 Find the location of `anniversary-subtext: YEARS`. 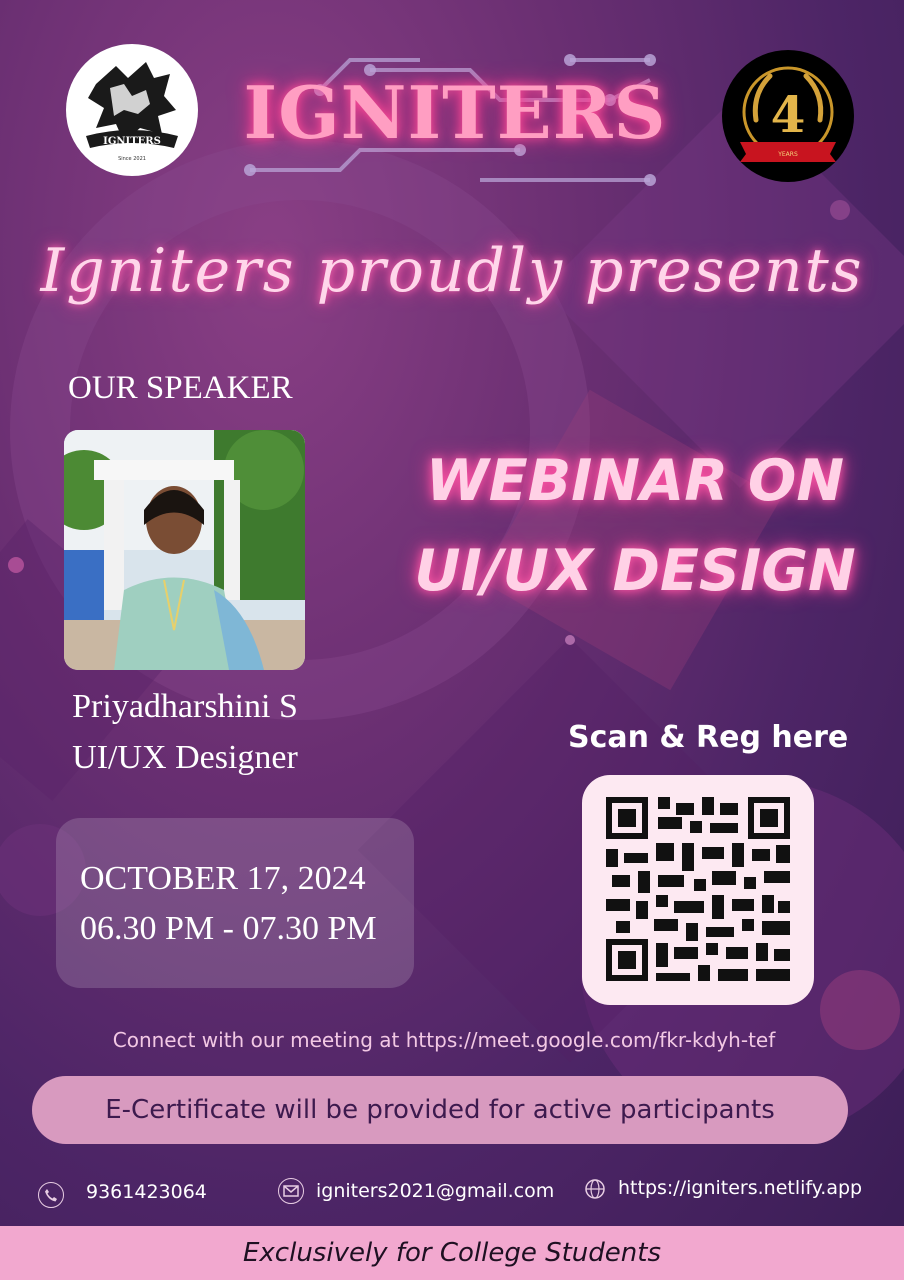

anniversary-subtext: YEARS is located at coordinates (787, 154).